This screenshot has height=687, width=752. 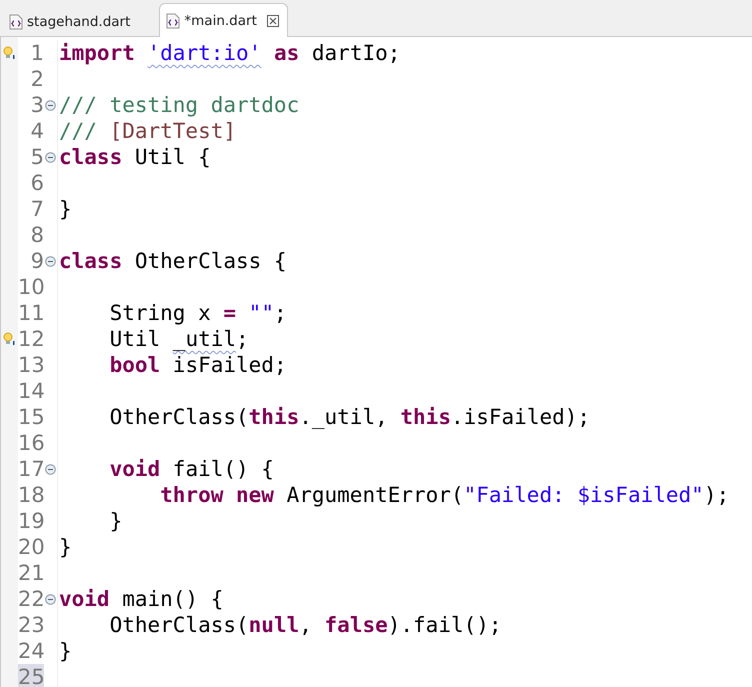 I want to click on code-line: void main() {, so click(x=141, y=599).